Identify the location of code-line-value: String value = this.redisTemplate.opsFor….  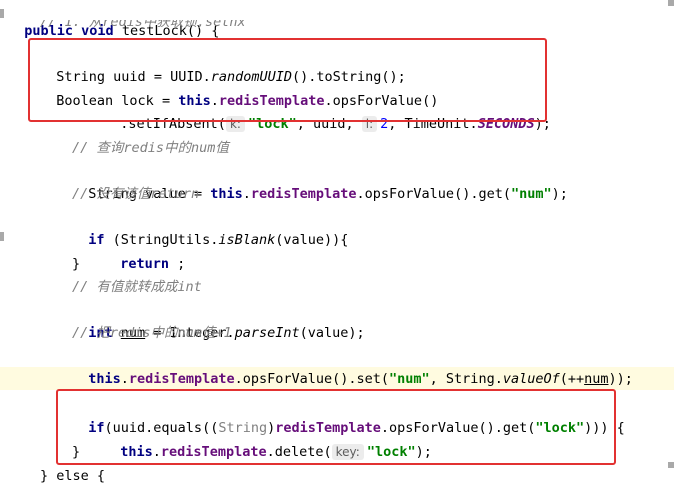
(320, 181).